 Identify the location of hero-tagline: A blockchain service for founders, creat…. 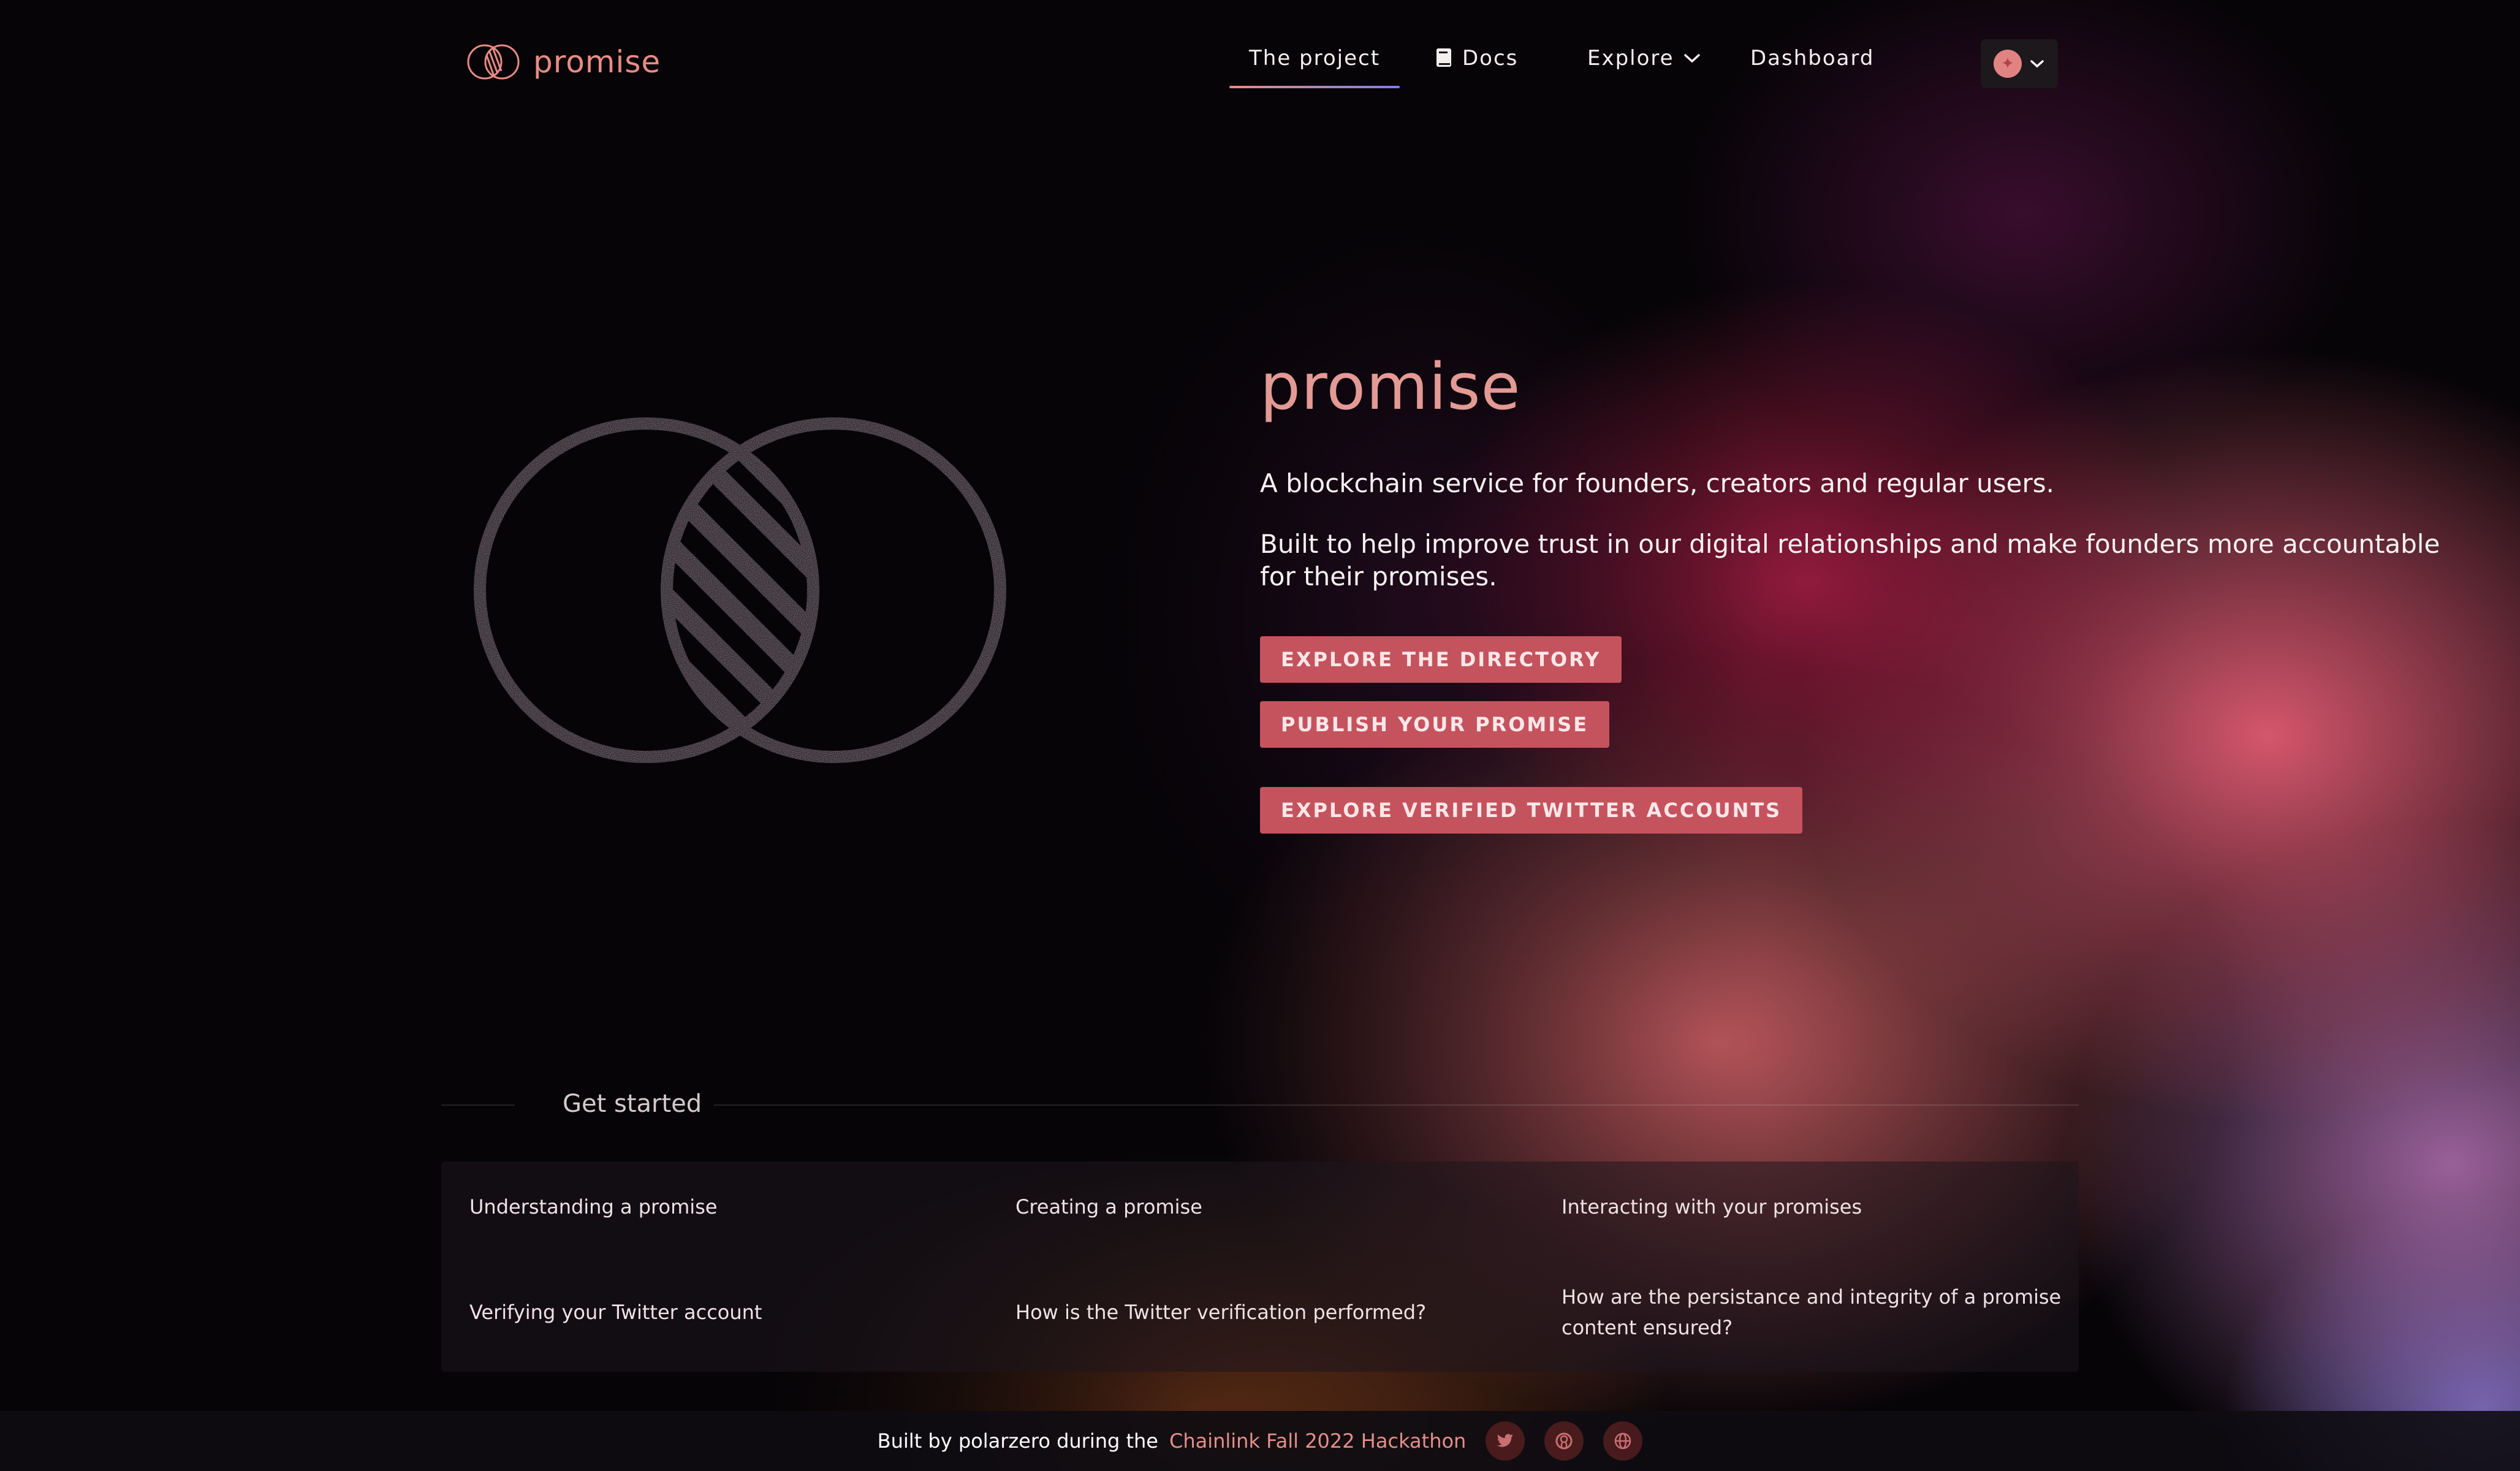
(1657, 483).